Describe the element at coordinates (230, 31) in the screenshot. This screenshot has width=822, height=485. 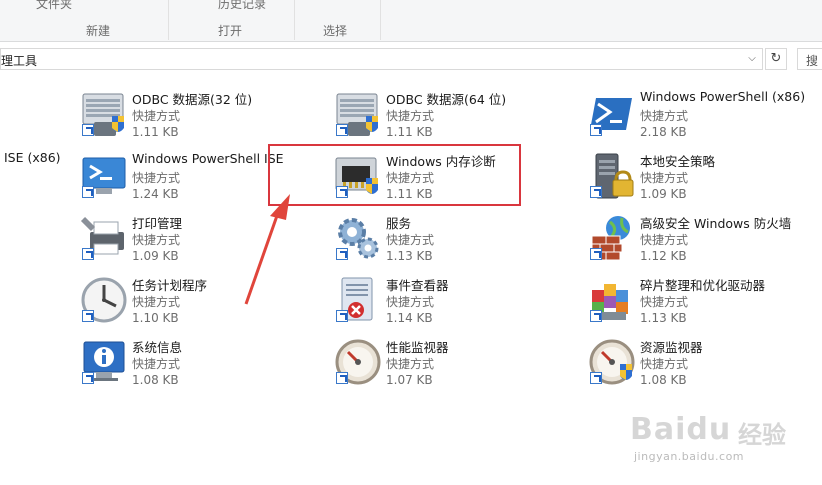
I see `ribbon-group-open: 打开` at that location.